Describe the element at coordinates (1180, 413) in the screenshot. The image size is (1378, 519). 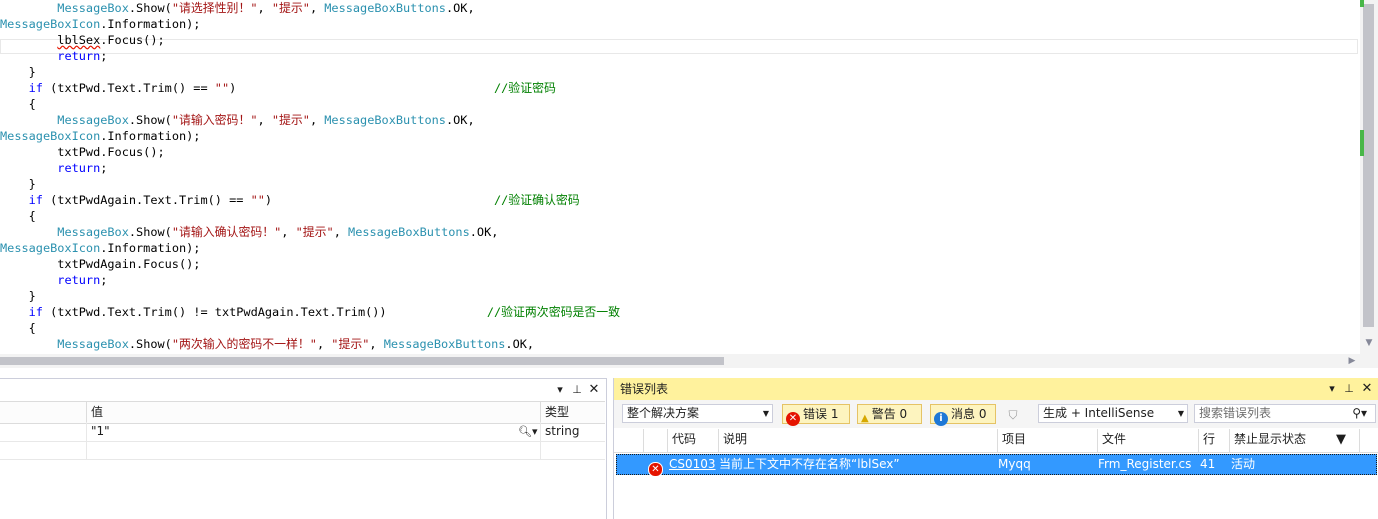
I see `chevron-down-icon: ▼` at that location.